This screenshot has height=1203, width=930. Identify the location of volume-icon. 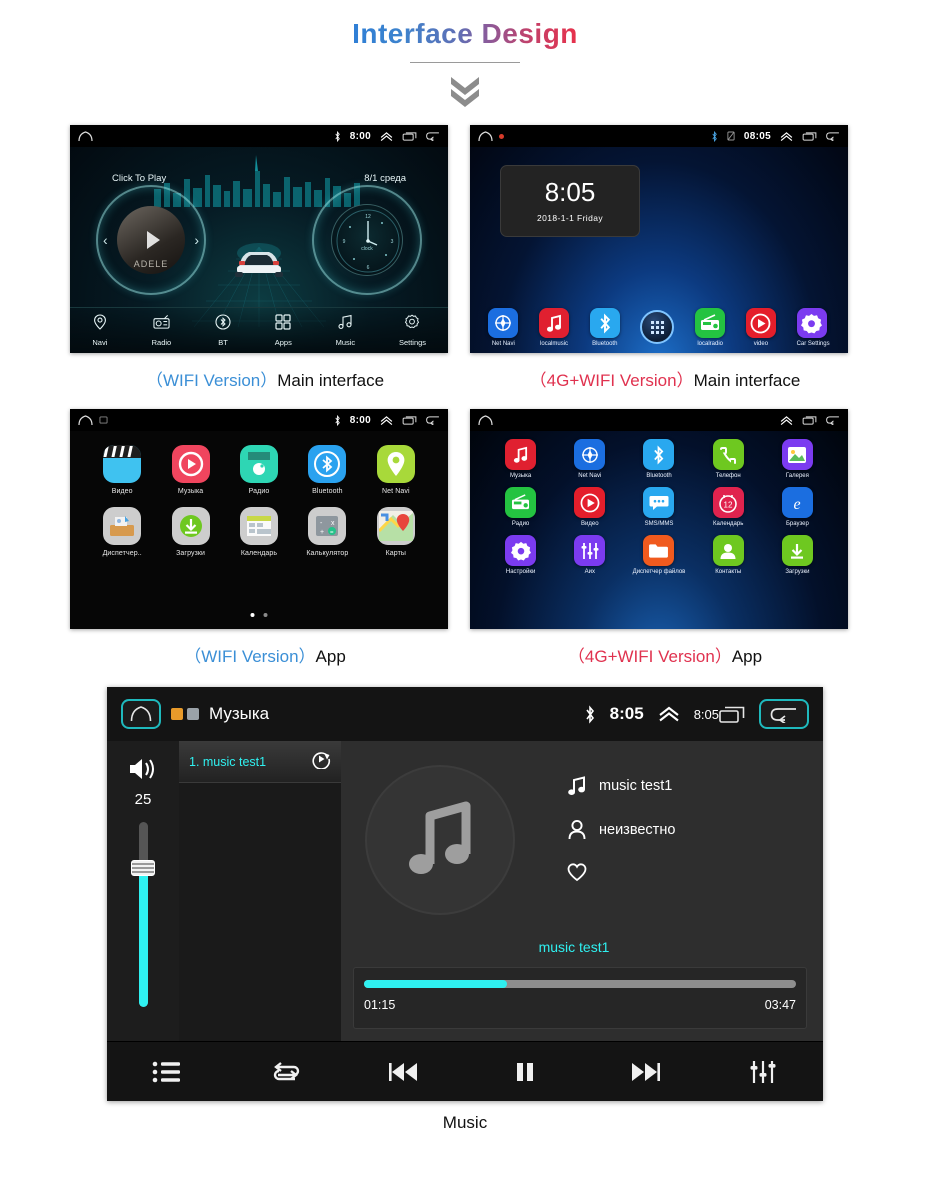
(143, 769).